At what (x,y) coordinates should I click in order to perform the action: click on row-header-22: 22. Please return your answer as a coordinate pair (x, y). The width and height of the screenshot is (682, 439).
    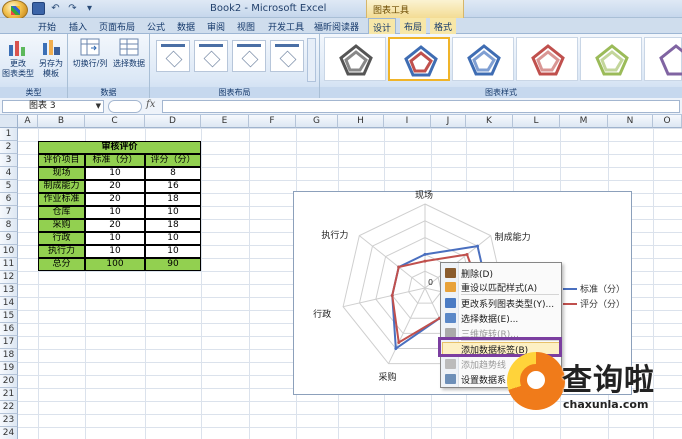
    Looking at the image, I should click on (9, 407).